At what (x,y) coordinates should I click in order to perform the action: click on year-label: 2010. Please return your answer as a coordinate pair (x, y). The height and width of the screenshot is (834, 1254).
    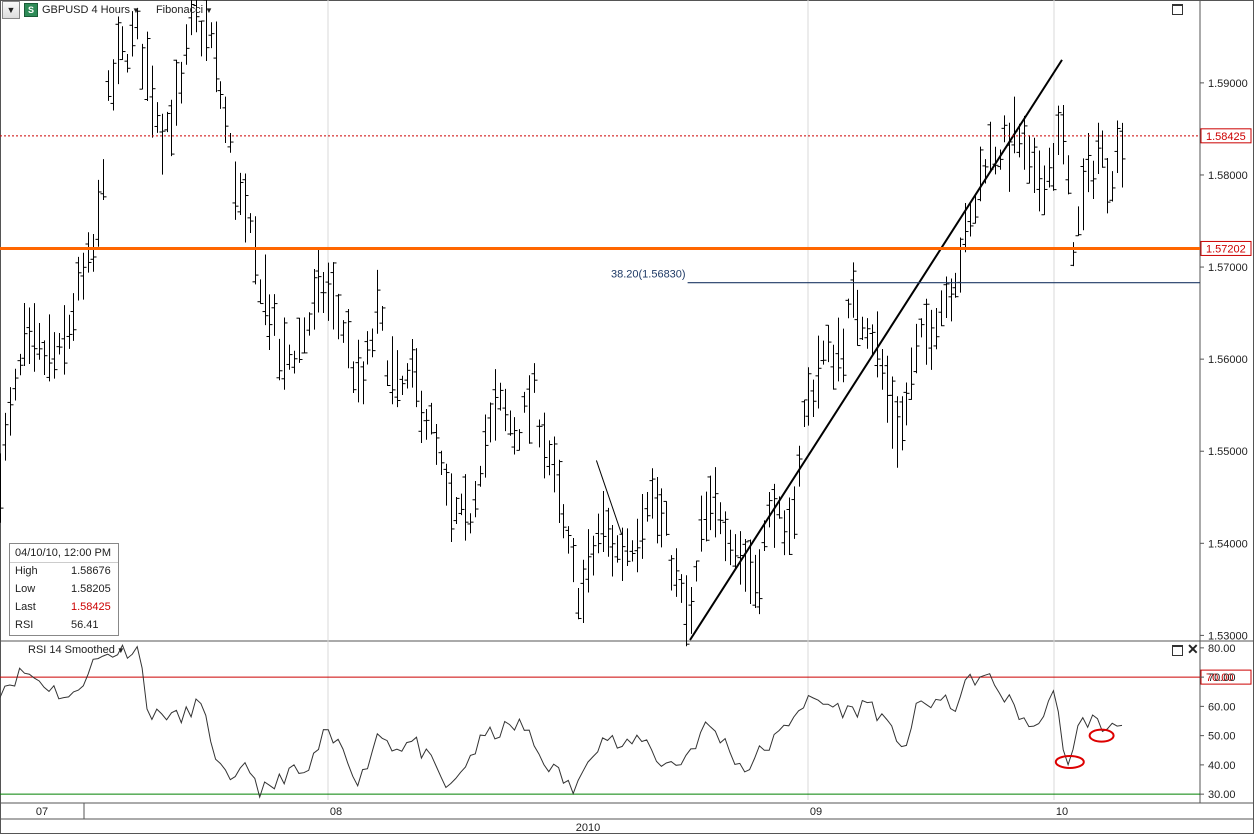
    Looking at the image, I should click on (588, 828).